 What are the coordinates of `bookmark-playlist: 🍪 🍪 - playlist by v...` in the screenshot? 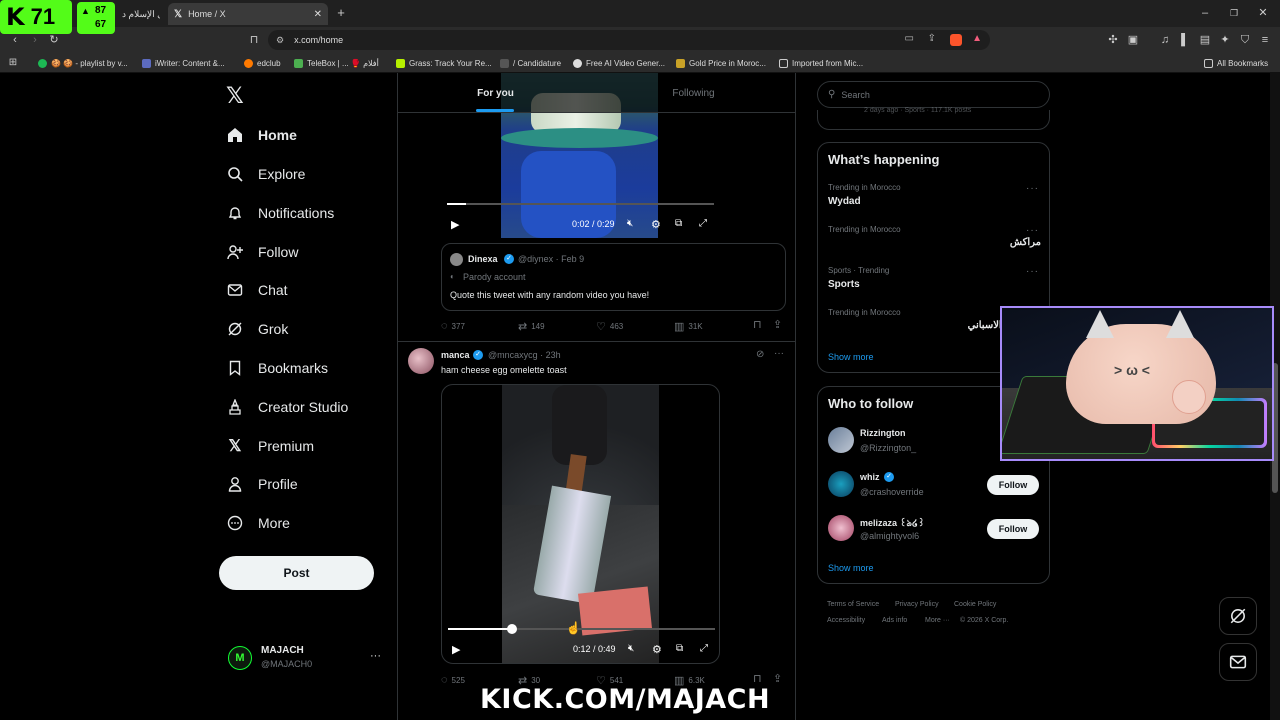 It's located at (83, 63).